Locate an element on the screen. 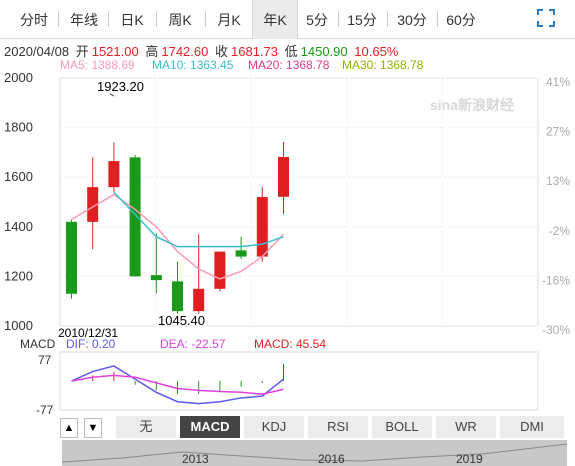 The image size is (575, 466). indicator-dmi: DMI is located at coordinates (532, 427).